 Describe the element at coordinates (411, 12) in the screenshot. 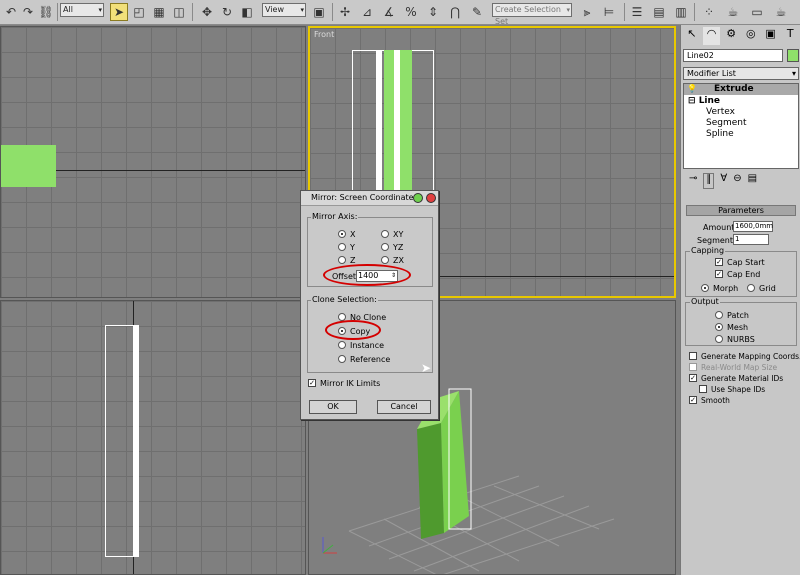

I see `percent-snap-icon: %` at that location.